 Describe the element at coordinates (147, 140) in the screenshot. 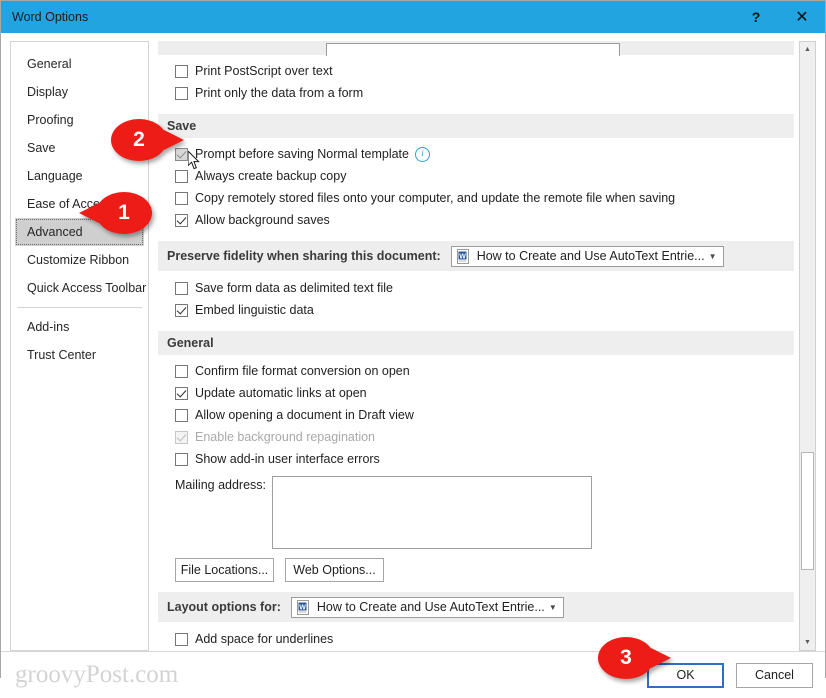

I see `callout-badge-2: 2` at that location.